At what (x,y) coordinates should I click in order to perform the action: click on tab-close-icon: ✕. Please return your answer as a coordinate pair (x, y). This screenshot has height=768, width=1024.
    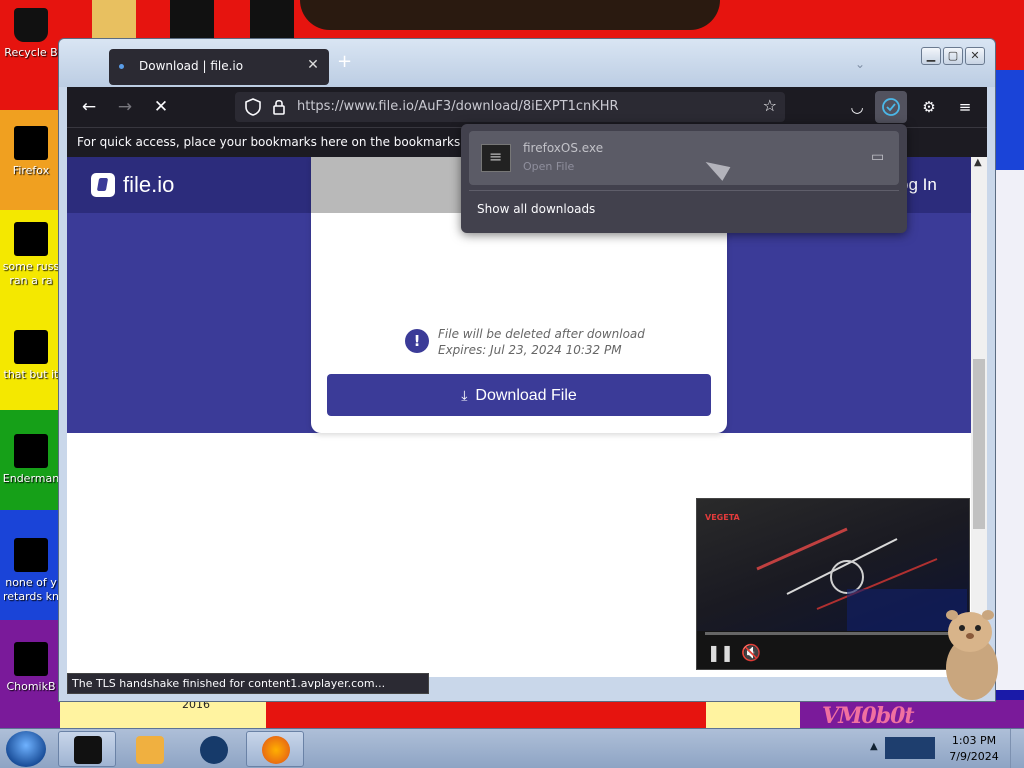
    Looking at the image, I should click on (313, 66).